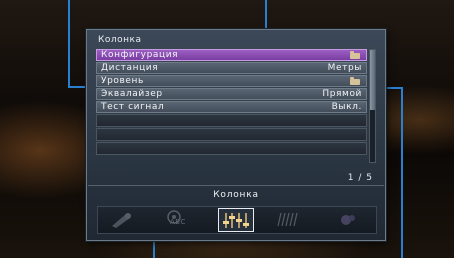 Image resolution: width=454 pixels, height=258 pixels. What do you see at coordinates (130, 68) in the screenshot?
I see `list-item-label: Дистанция` at bounding box center [130, 68].